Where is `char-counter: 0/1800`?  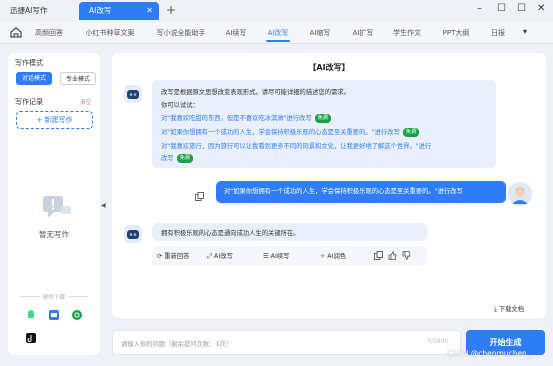 char-counter: 0/1800 is located at coordinates (437, 342).